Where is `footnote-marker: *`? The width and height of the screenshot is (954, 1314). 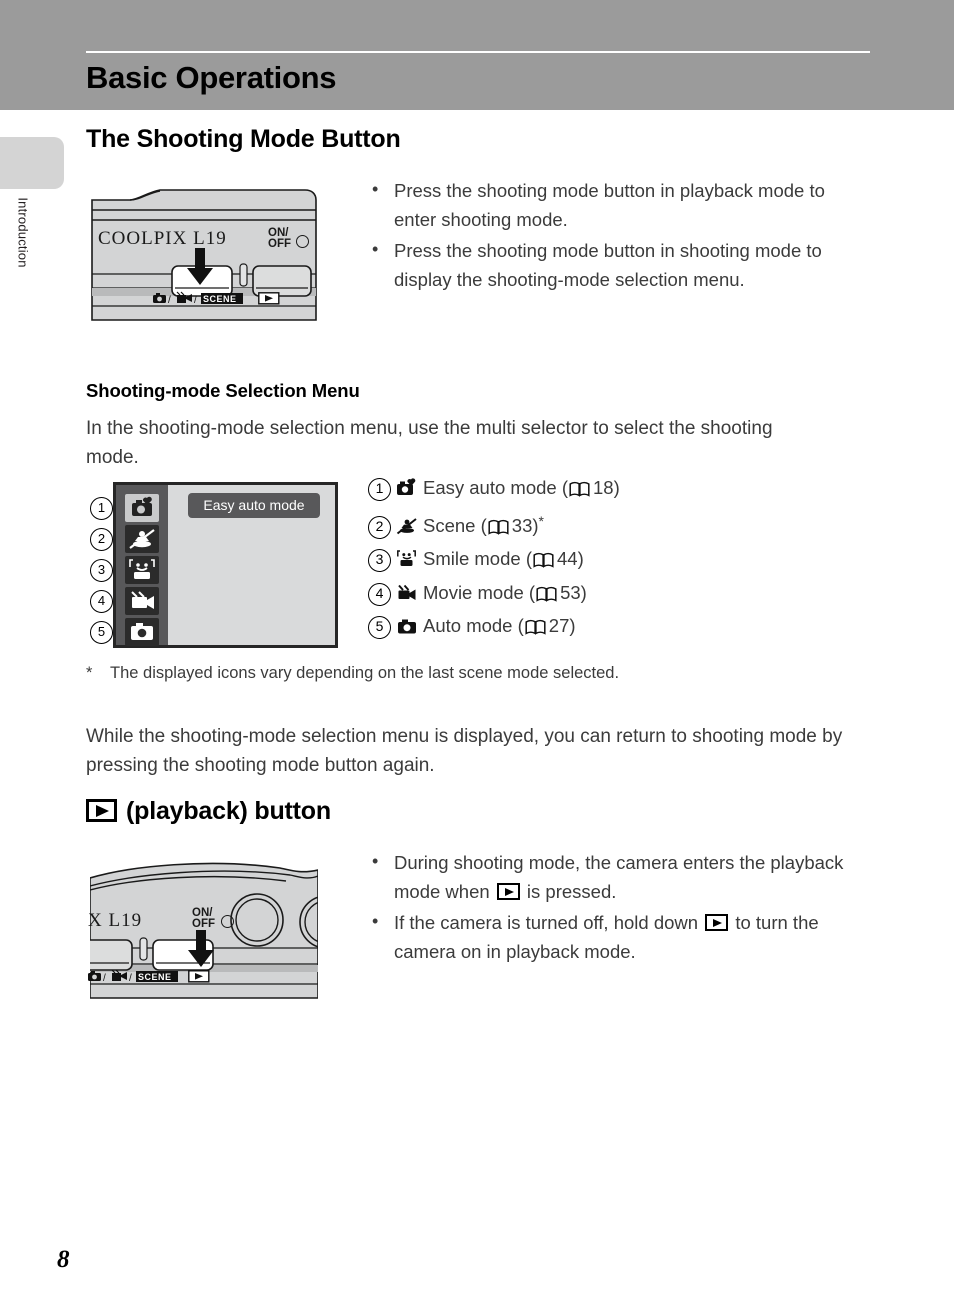 footnote-marker: * is located at coordinates (89, 673).